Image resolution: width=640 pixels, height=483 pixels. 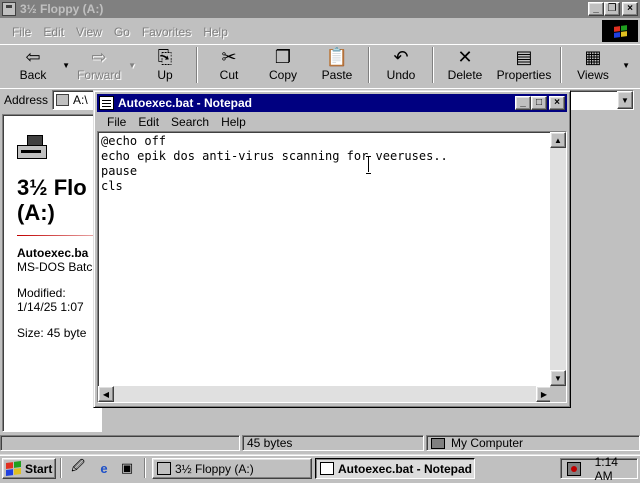 What do you see at coordinates (533, 443) in the screenshot?
I see `status-zone: My Computer` at bounding box center [533, 443].